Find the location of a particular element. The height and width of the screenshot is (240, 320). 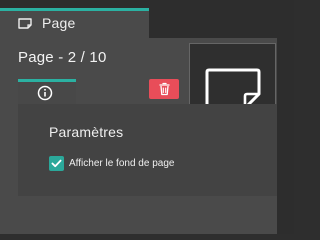

info-icon is located at coordinates (45, 93).